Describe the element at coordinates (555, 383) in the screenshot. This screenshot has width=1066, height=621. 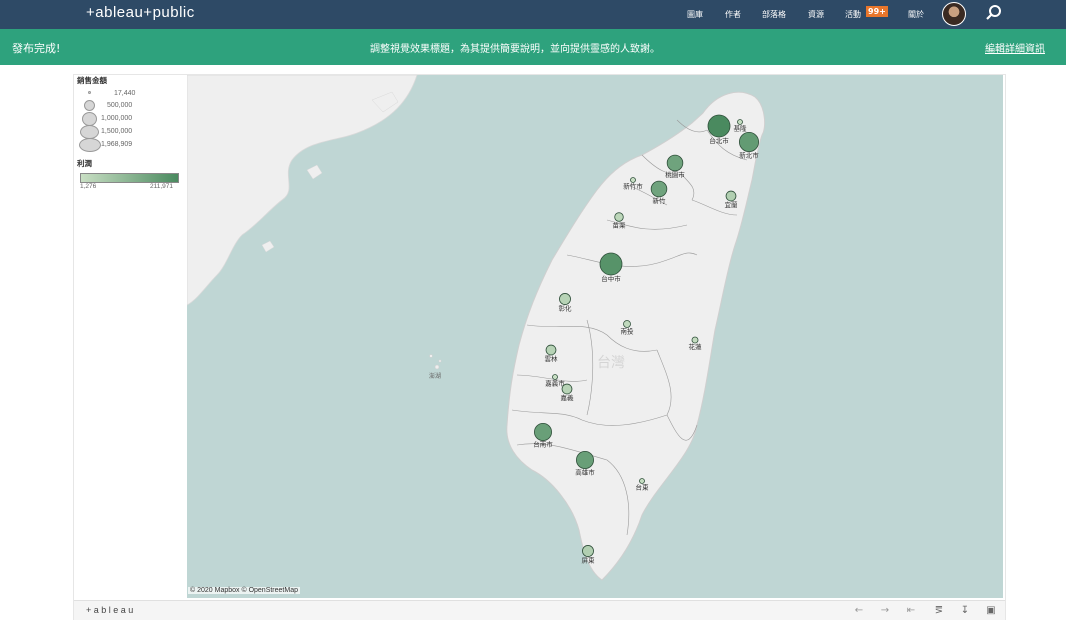
I see `city-label: 嘉義市` at that location.